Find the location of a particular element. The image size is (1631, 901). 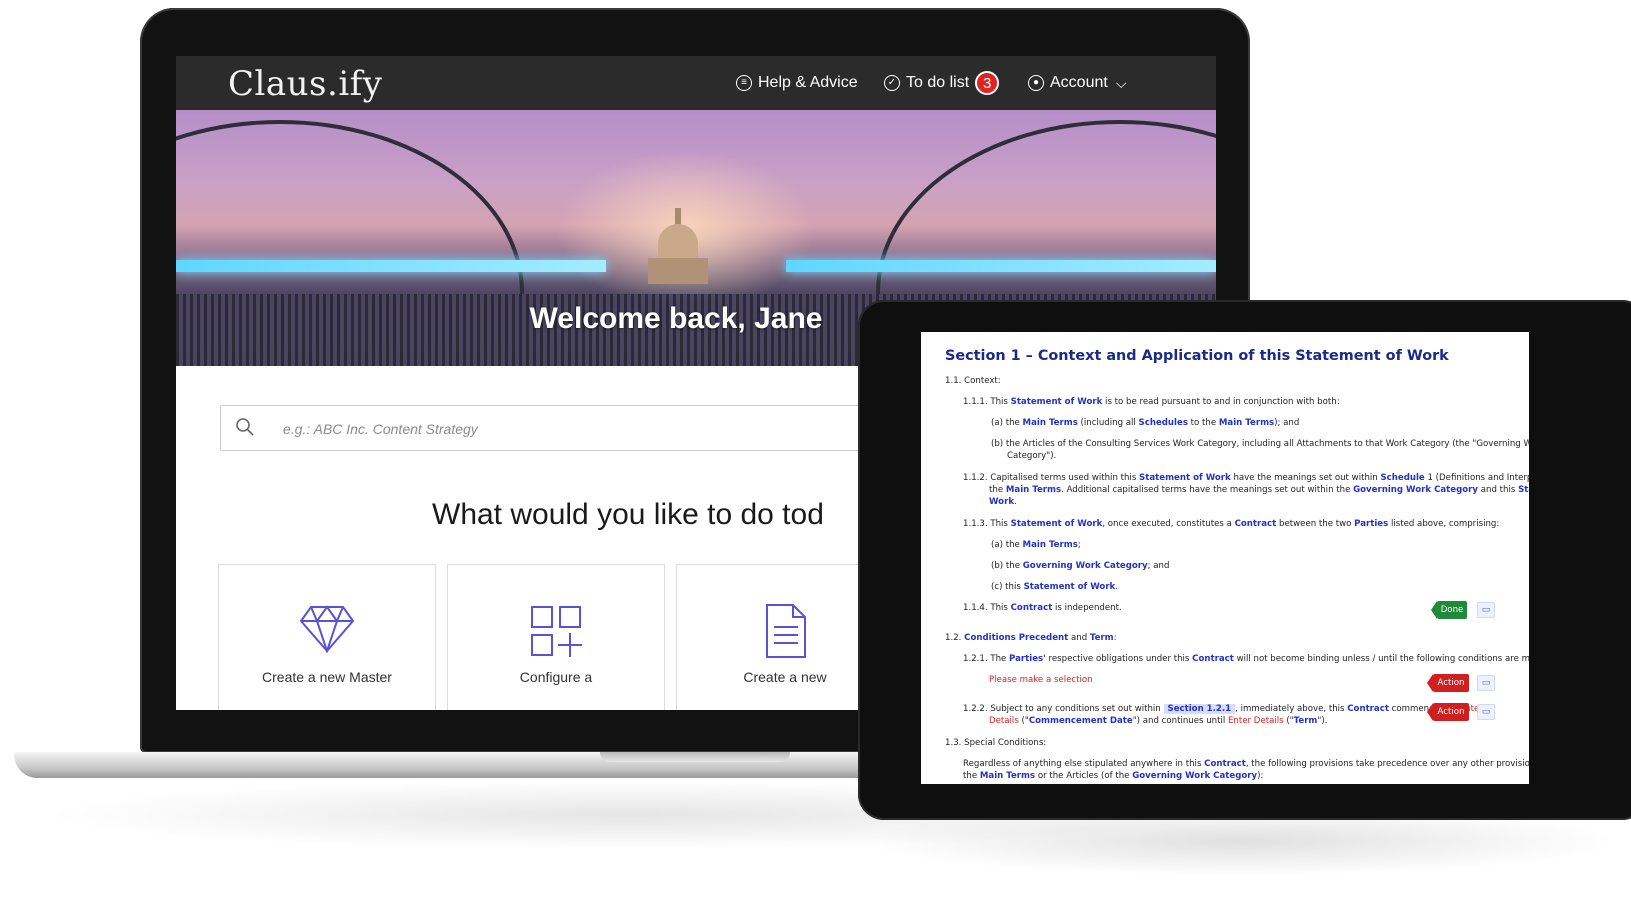

laptop-notch is located at coordinates (695, 757).